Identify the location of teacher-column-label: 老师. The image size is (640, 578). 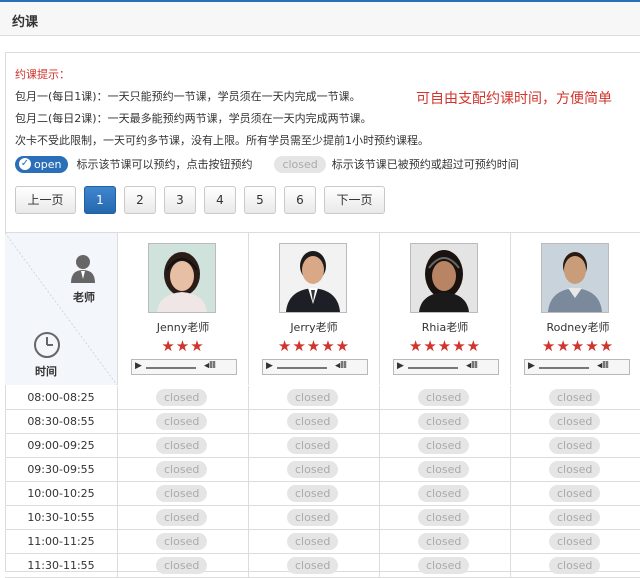
(84, 297).